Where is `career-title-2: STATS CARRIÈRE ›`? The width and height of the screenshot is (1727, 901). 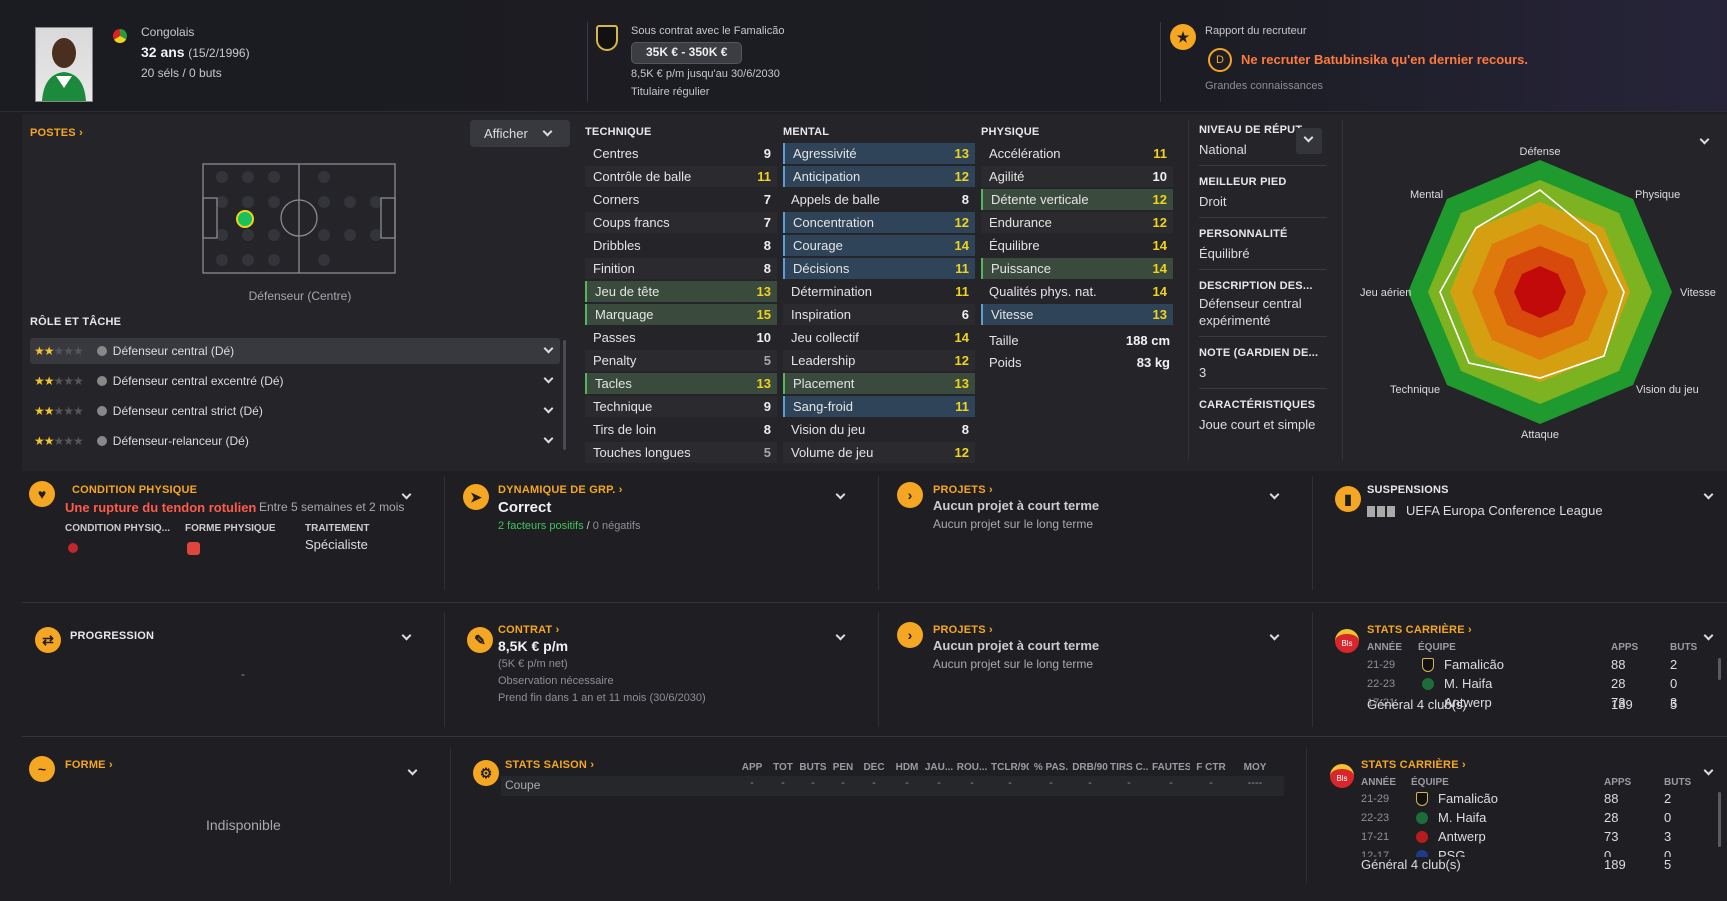
career-title-2: STATS CARRIÈRE › is located at coordinates (1413, 765).